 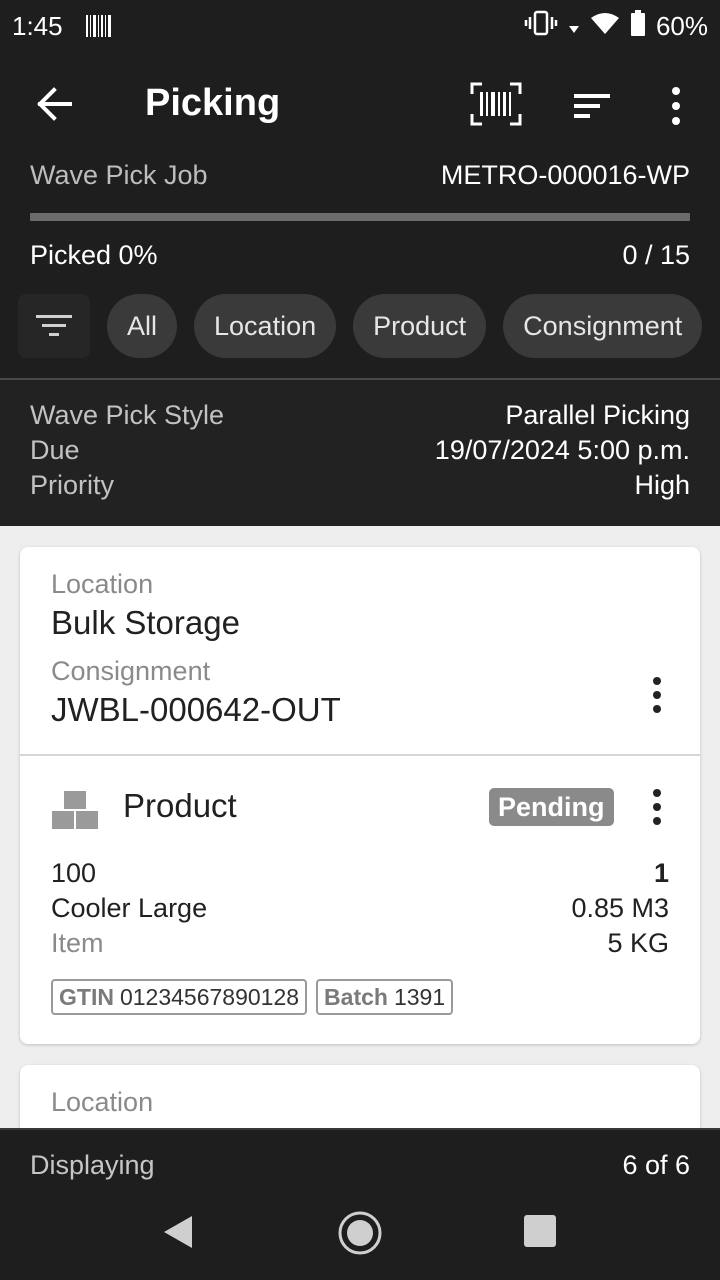 I want to click on filter-button, so click(x=54, y=326).